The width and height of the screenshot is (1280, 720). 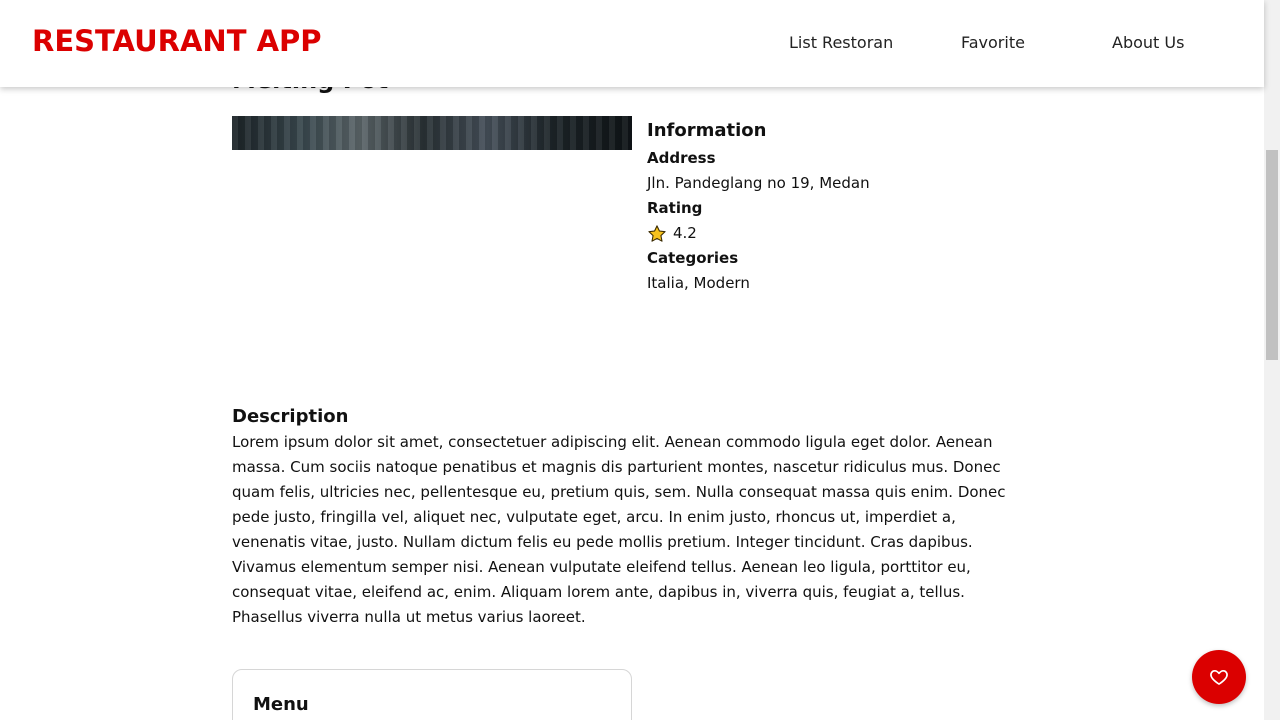 I want to click on rating-value: 4.2, so click(x=685, y=233).